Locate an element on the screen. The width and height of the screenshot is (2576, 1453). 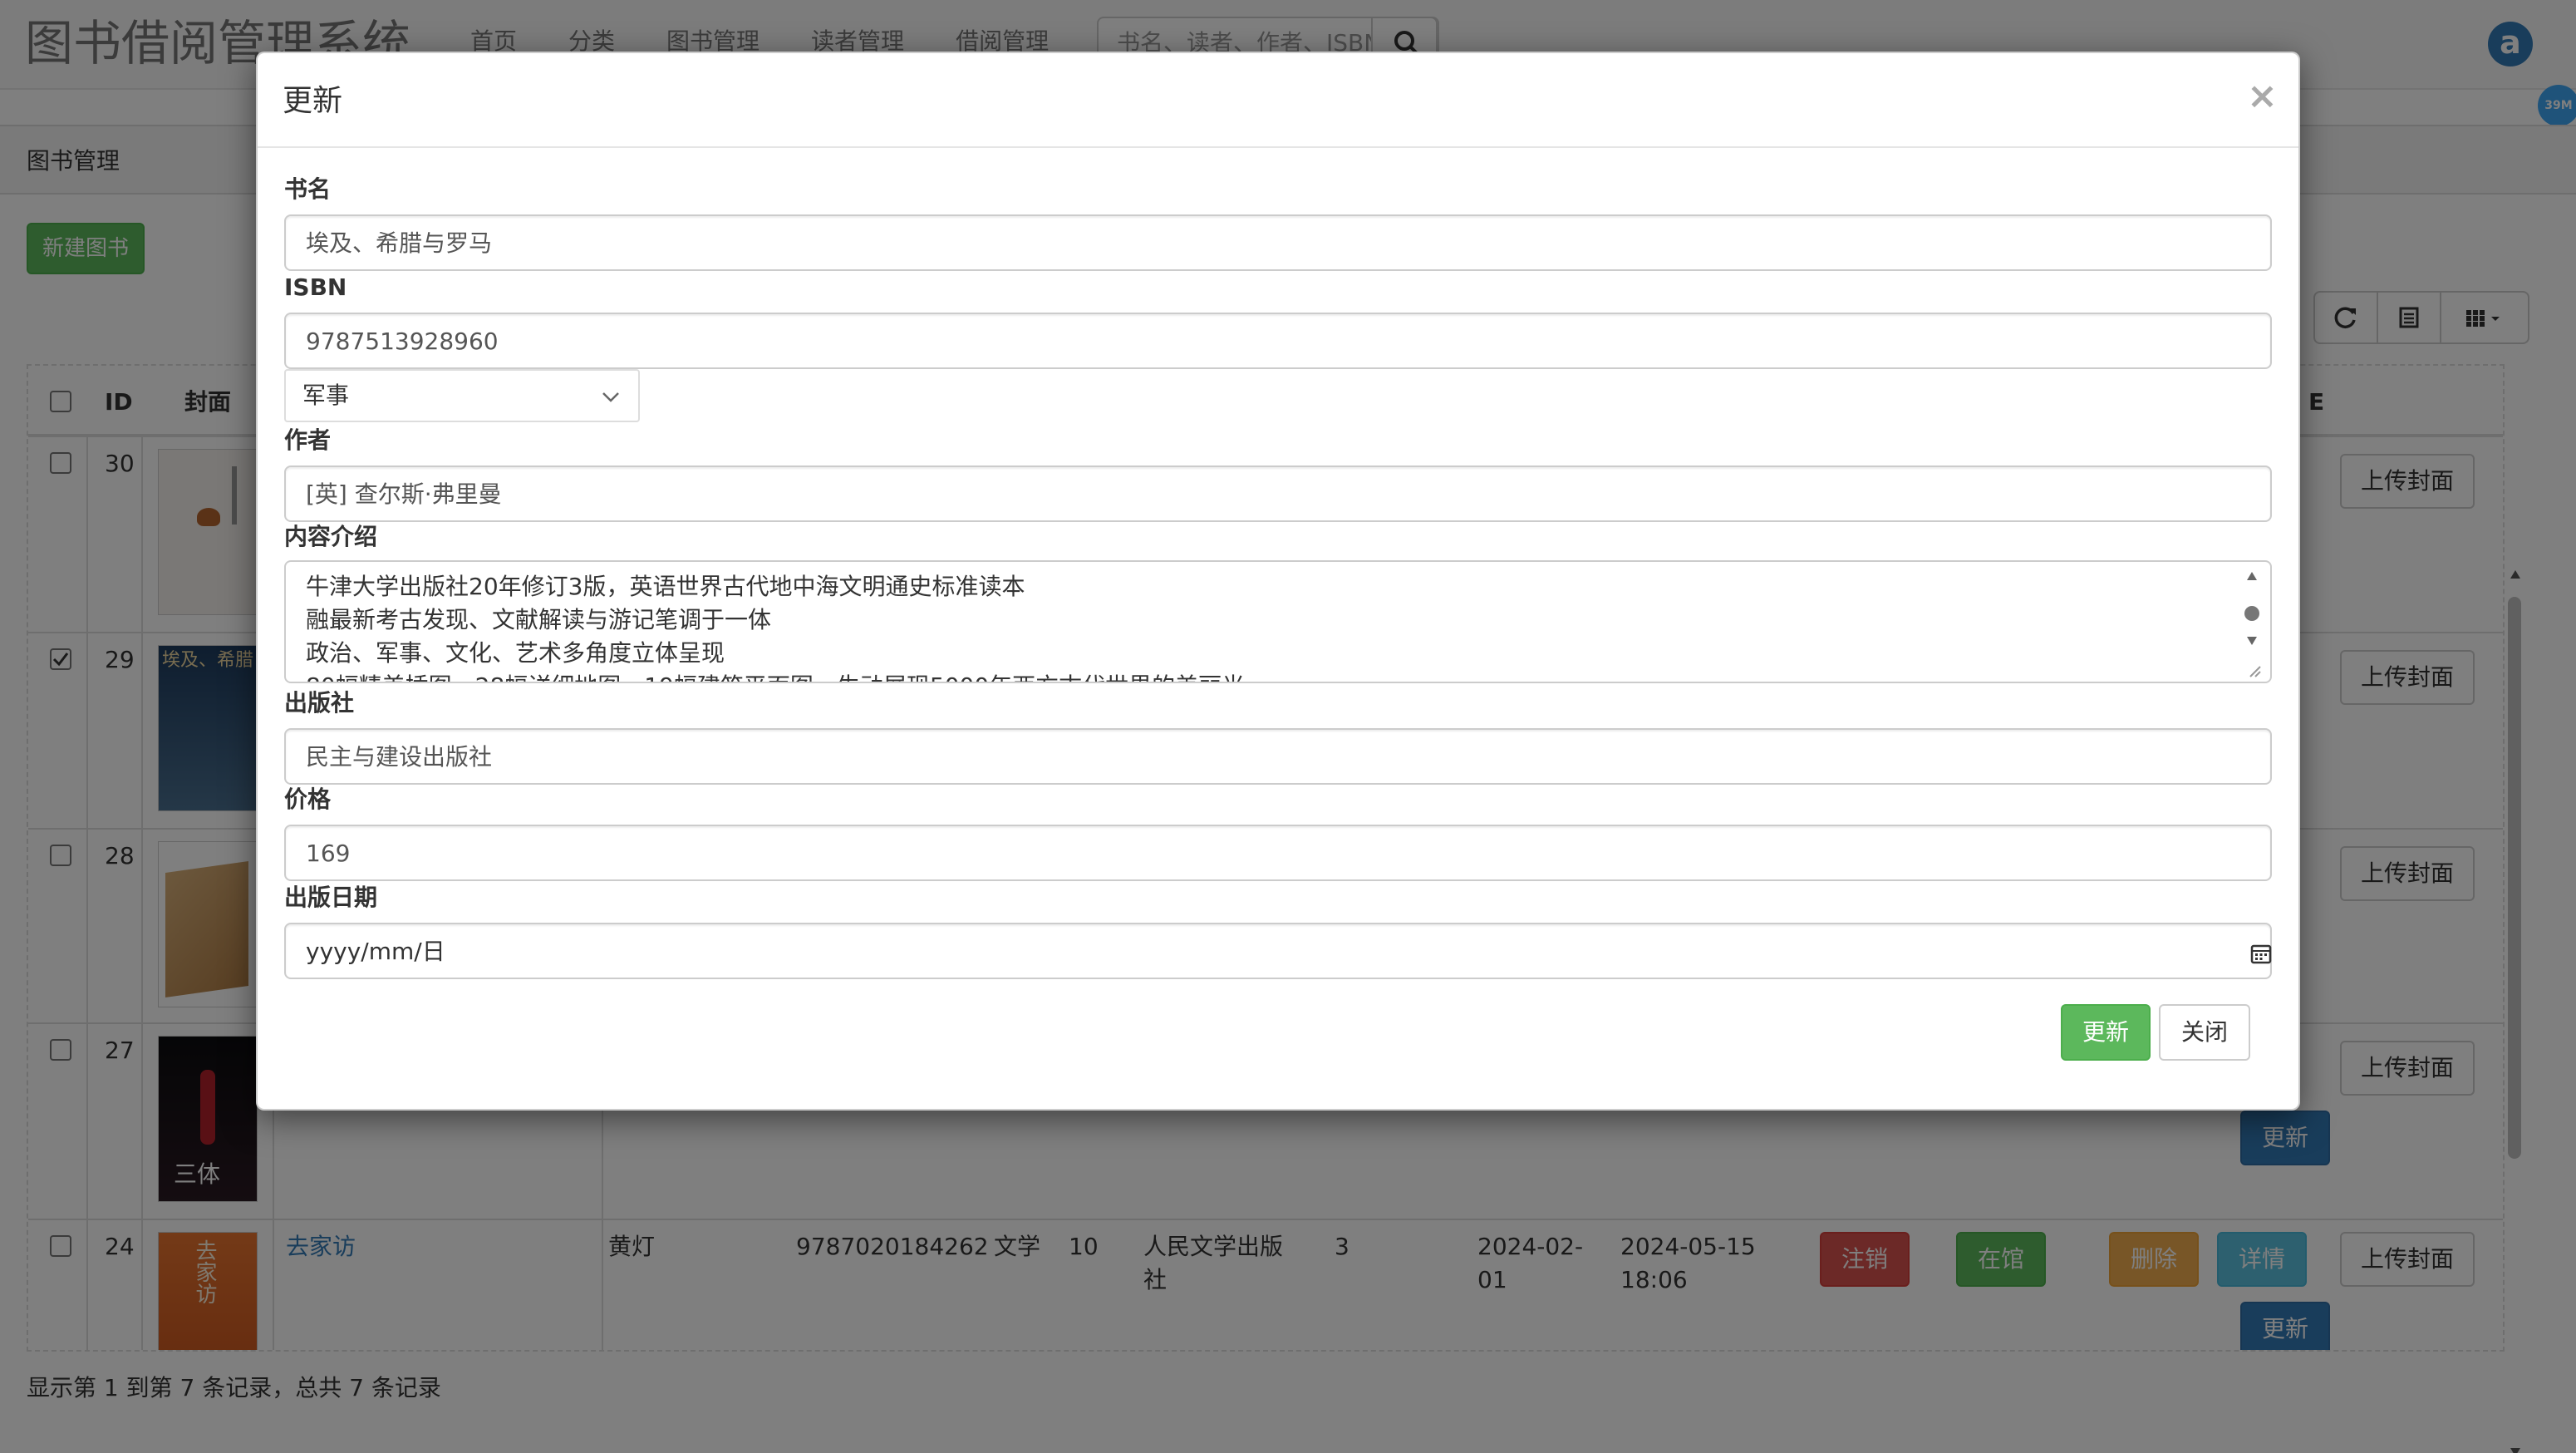
publisher-input: 民主与建设出版社 is located at coordinates (1278, 756).